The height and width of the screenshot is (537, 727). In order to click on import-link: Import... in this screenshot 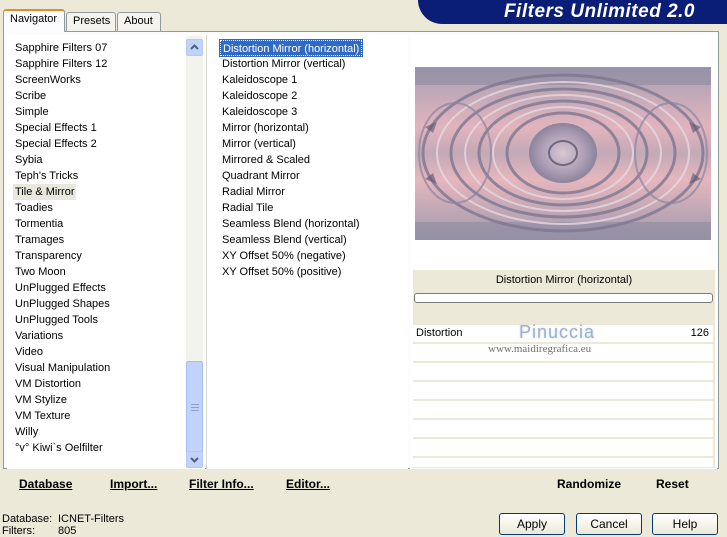, I will do `click(133, 484)`.